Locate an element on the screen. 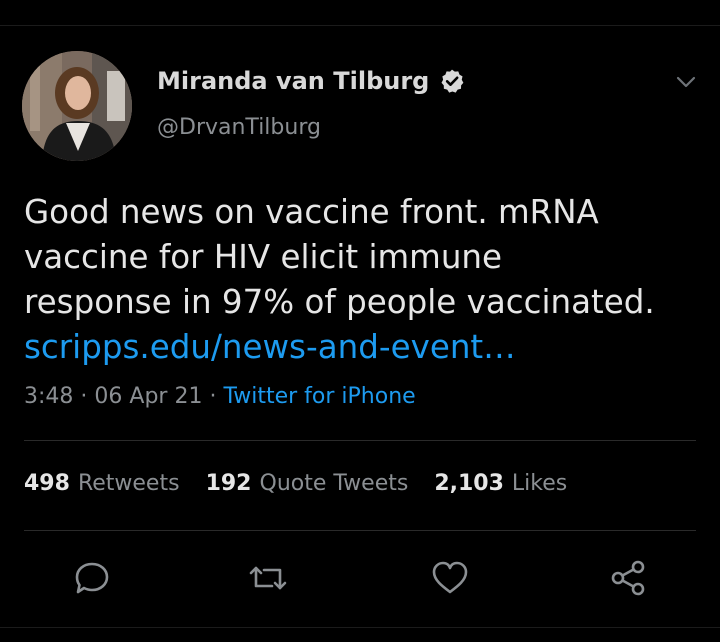  top-divider is located at coordinates (360, 25).